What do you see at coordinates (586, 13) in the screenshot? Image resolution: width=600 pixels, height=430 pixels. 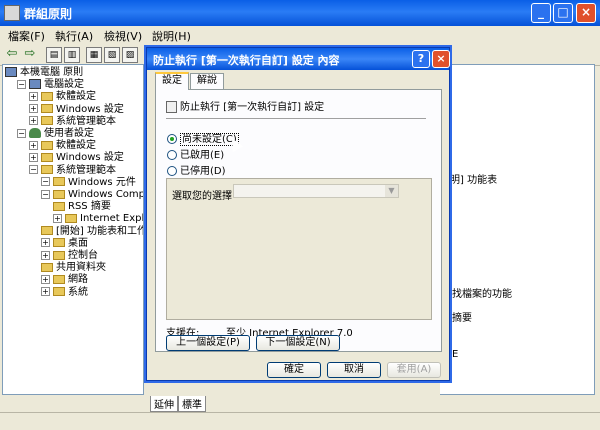 I see `close-button: ×` at bounding box center [586, 13].